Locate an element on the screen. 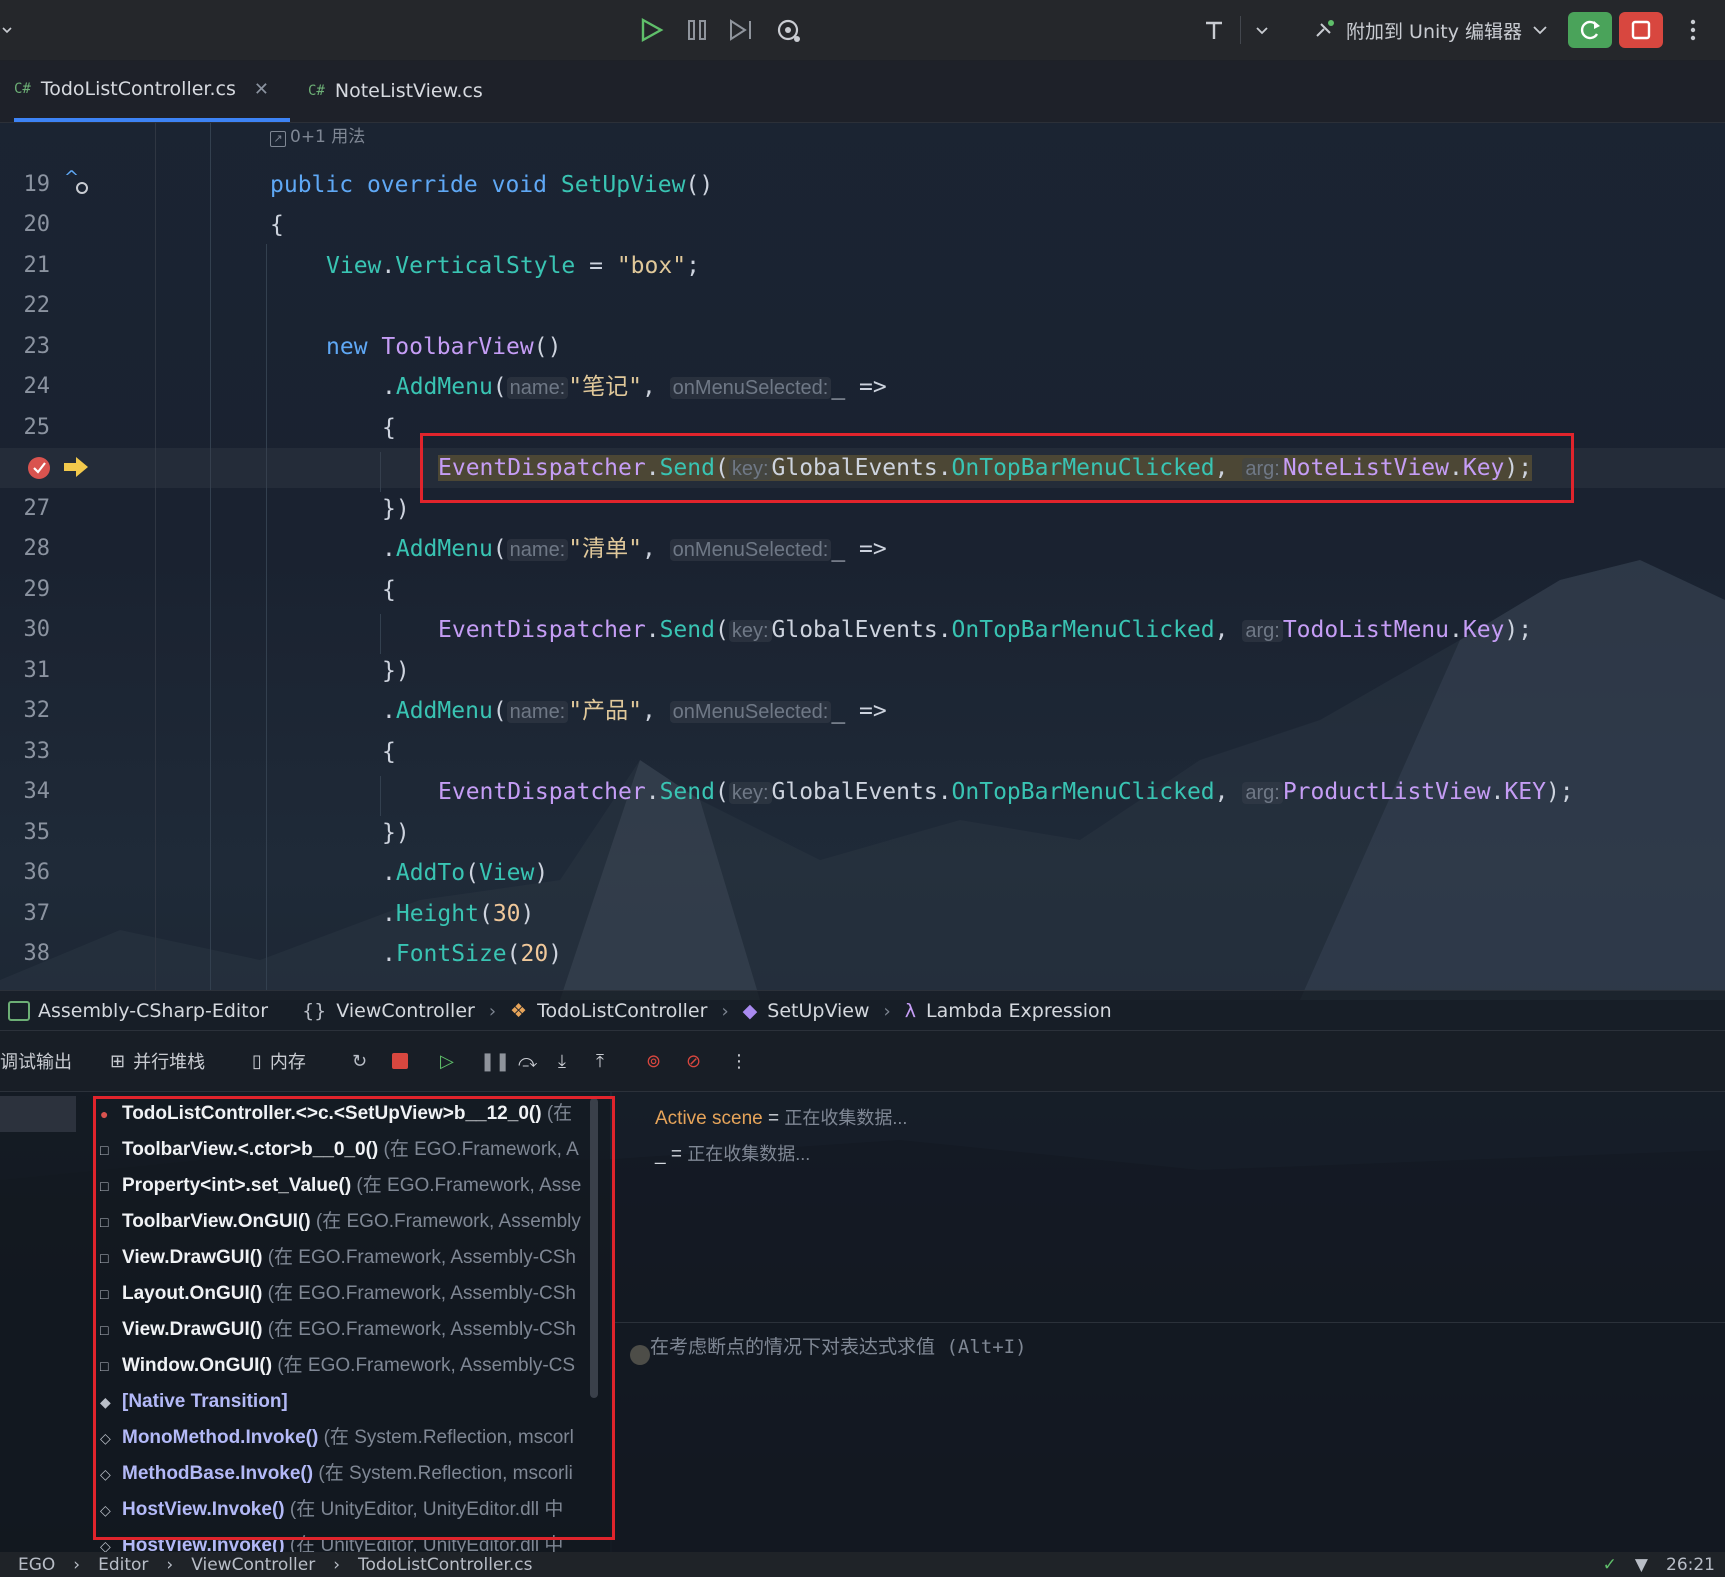 Image resolution: width=1725 pixels, height=1577 pixels. parallel-stacks-icon: ⊞ is located at coordinates (118, 1061).